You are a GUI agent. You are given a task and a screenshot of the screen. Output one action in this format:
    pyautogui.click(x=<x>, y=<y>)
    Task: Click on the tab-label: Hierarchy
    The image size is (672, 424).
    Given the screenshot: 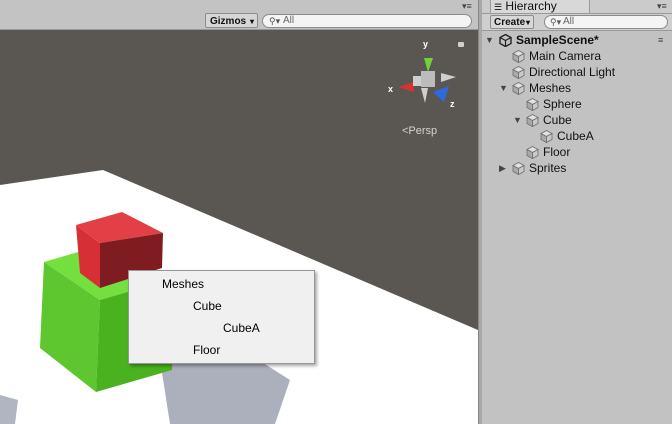 What is the action you would take?
    pyautogui.click(x=531, y=6)
    